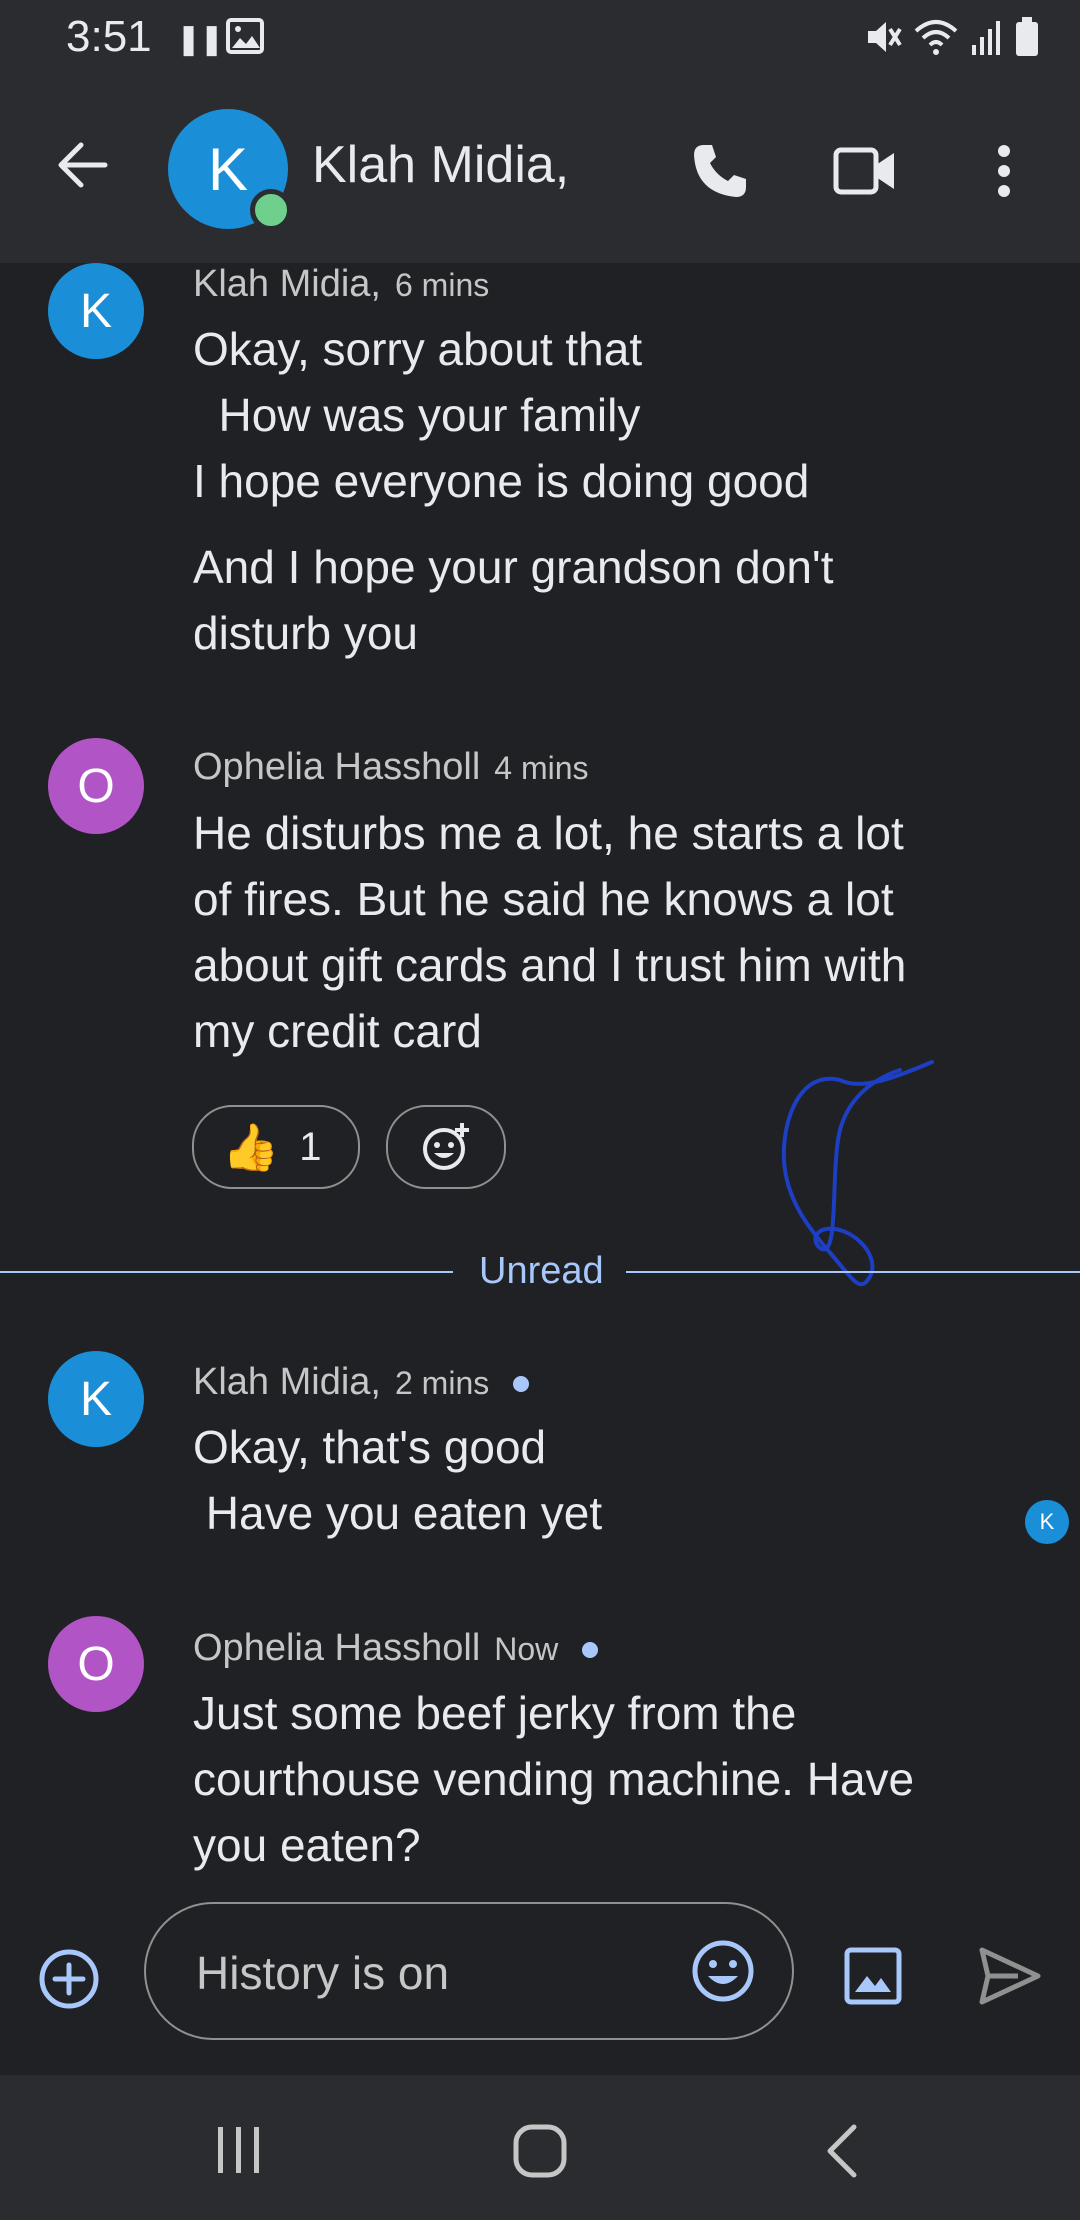 The height and width of the screenshot is (2220, 1080). Describe the element at coordinates (549, 965) in the screenshot. I see `message-text: about gift cards and I trust him with` at that location.